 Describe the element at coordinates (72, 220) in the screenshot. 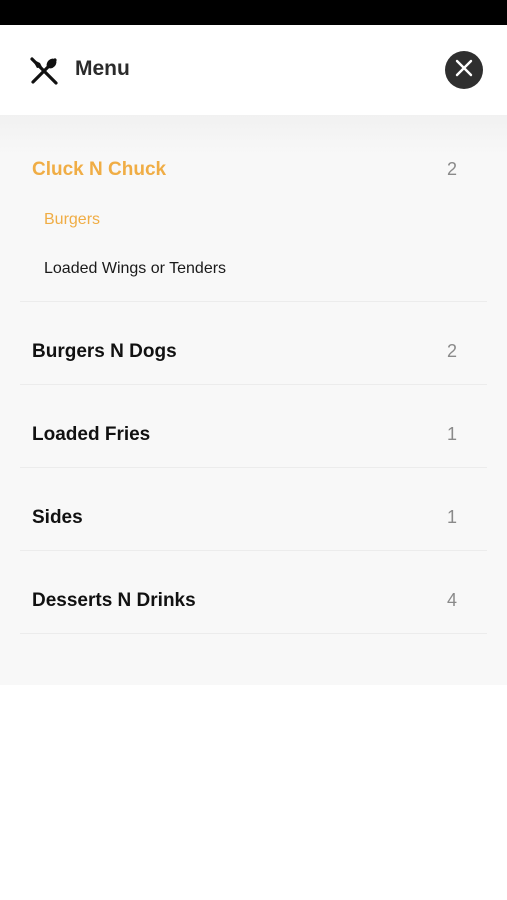

I see `subcategory-burgers: Burgers` at that location.